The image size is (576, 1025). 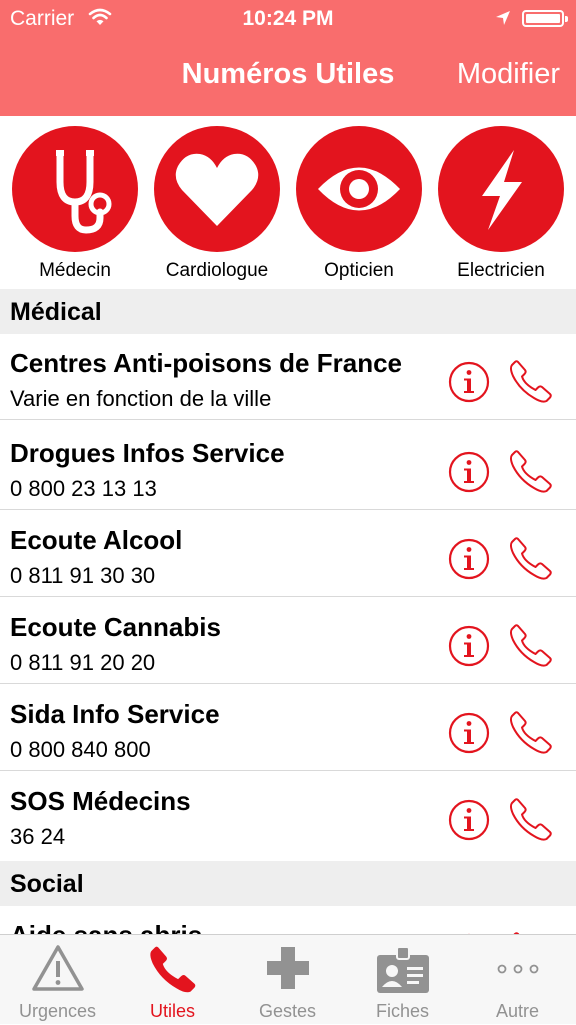 I want to click on lightning-icon, so click(x=502, y=190).